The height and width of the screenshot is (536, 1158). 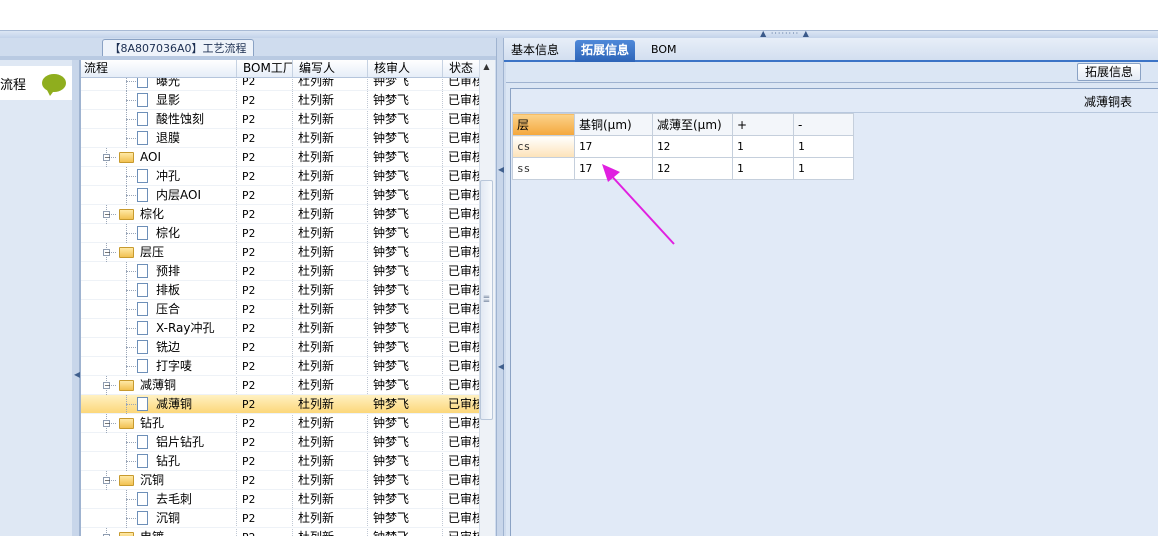 I want to click on table-row: −电镀P2杜列新钟梦飞已审核, so click(x=281, y=532).